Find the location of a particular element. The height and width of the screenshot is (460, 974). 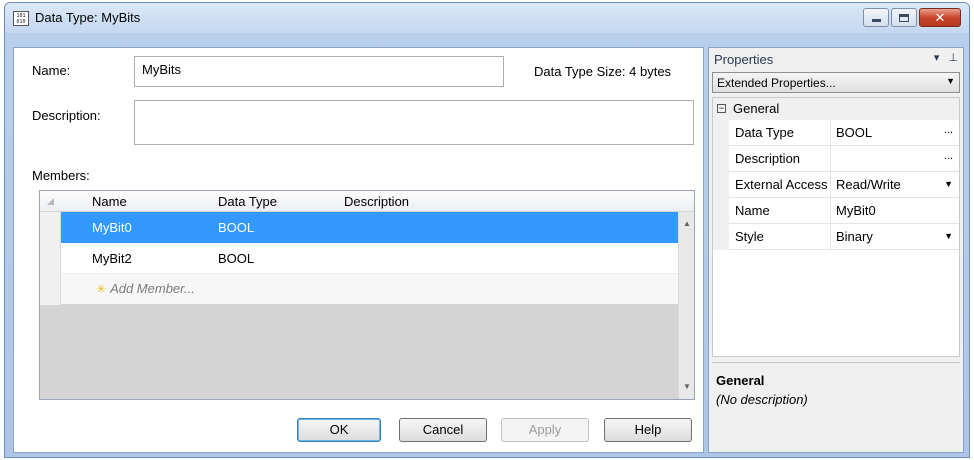

property-row-name: Name MyBit0 is located at coordinates (836, 211).